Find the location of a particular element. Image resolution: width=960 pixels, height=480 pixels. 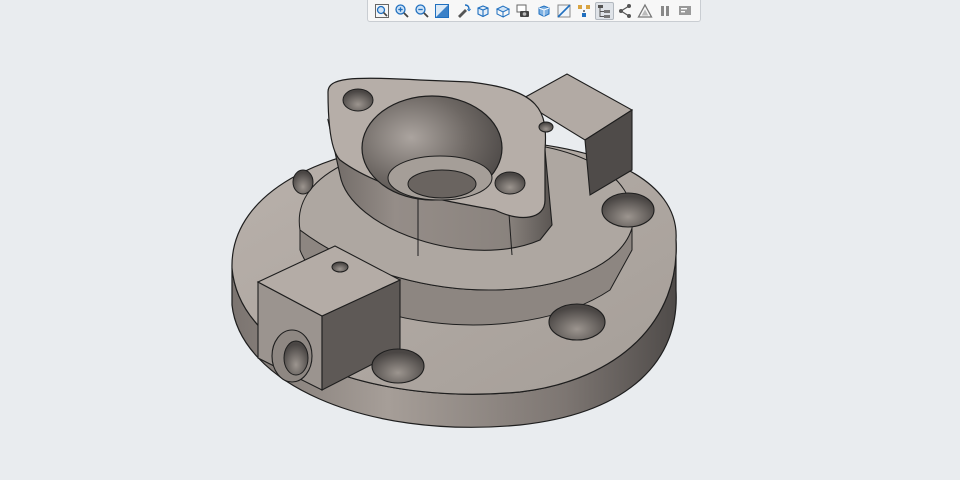

pause-icon is located at coordinates (665, 10).